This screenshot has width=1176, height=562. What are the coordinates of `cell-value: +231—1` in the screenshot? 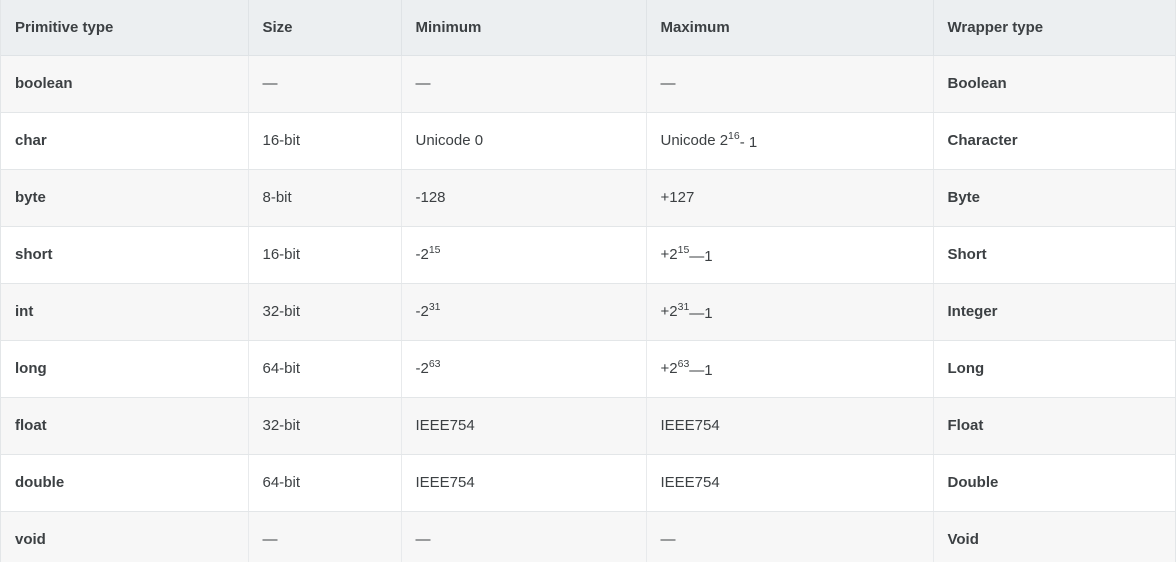 It's located at (686, 311).